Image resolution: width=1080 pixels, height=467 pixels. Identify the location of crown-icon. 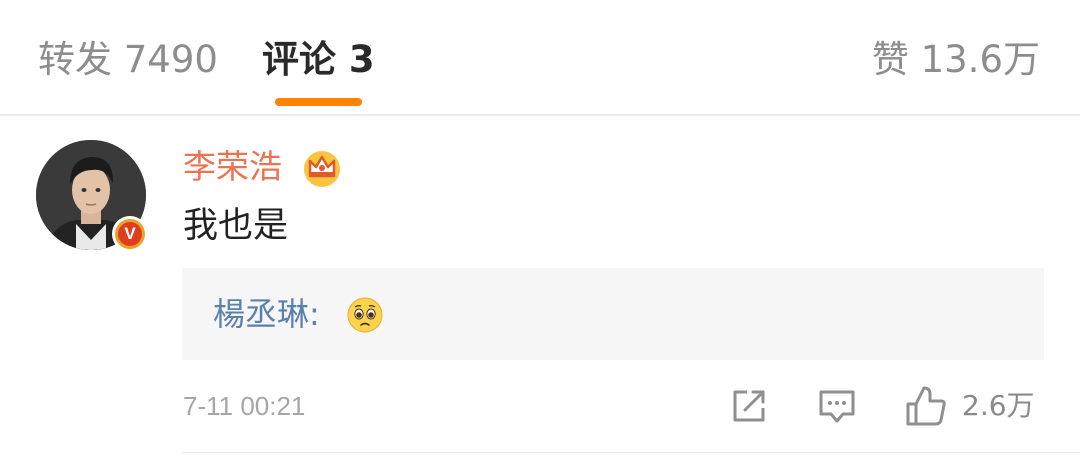
(322, 168).